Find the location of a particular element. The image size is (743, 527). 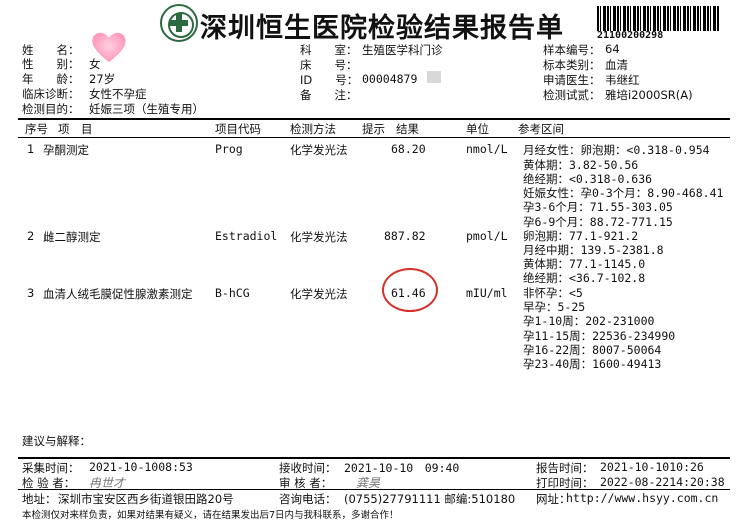

address-value: 深圳市宝安区西乡街道银田路20号 is located at coordinates (146, 499).